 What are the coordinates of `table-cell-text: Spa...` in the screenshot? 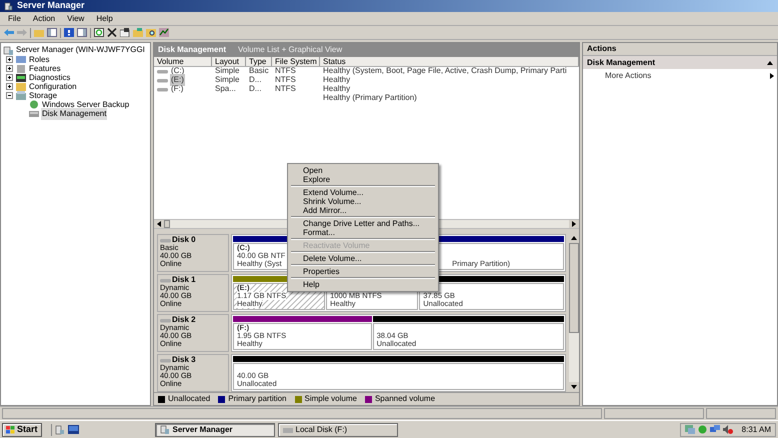 It's located at (225, 90).